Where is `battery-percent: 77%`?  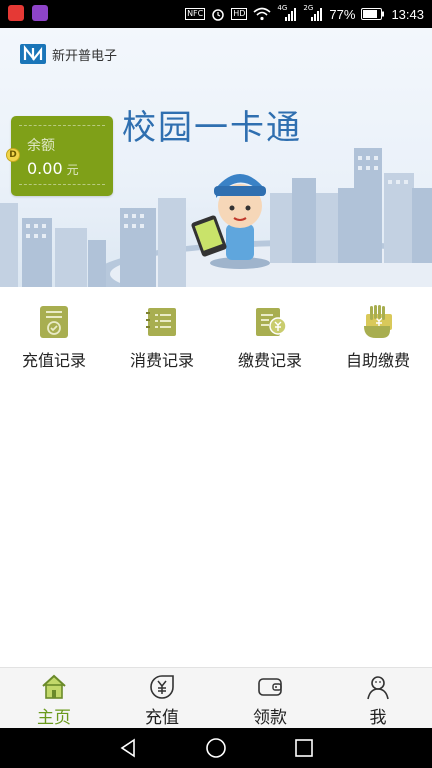 battery-percent: 77% is located at coordinates (342, 14).